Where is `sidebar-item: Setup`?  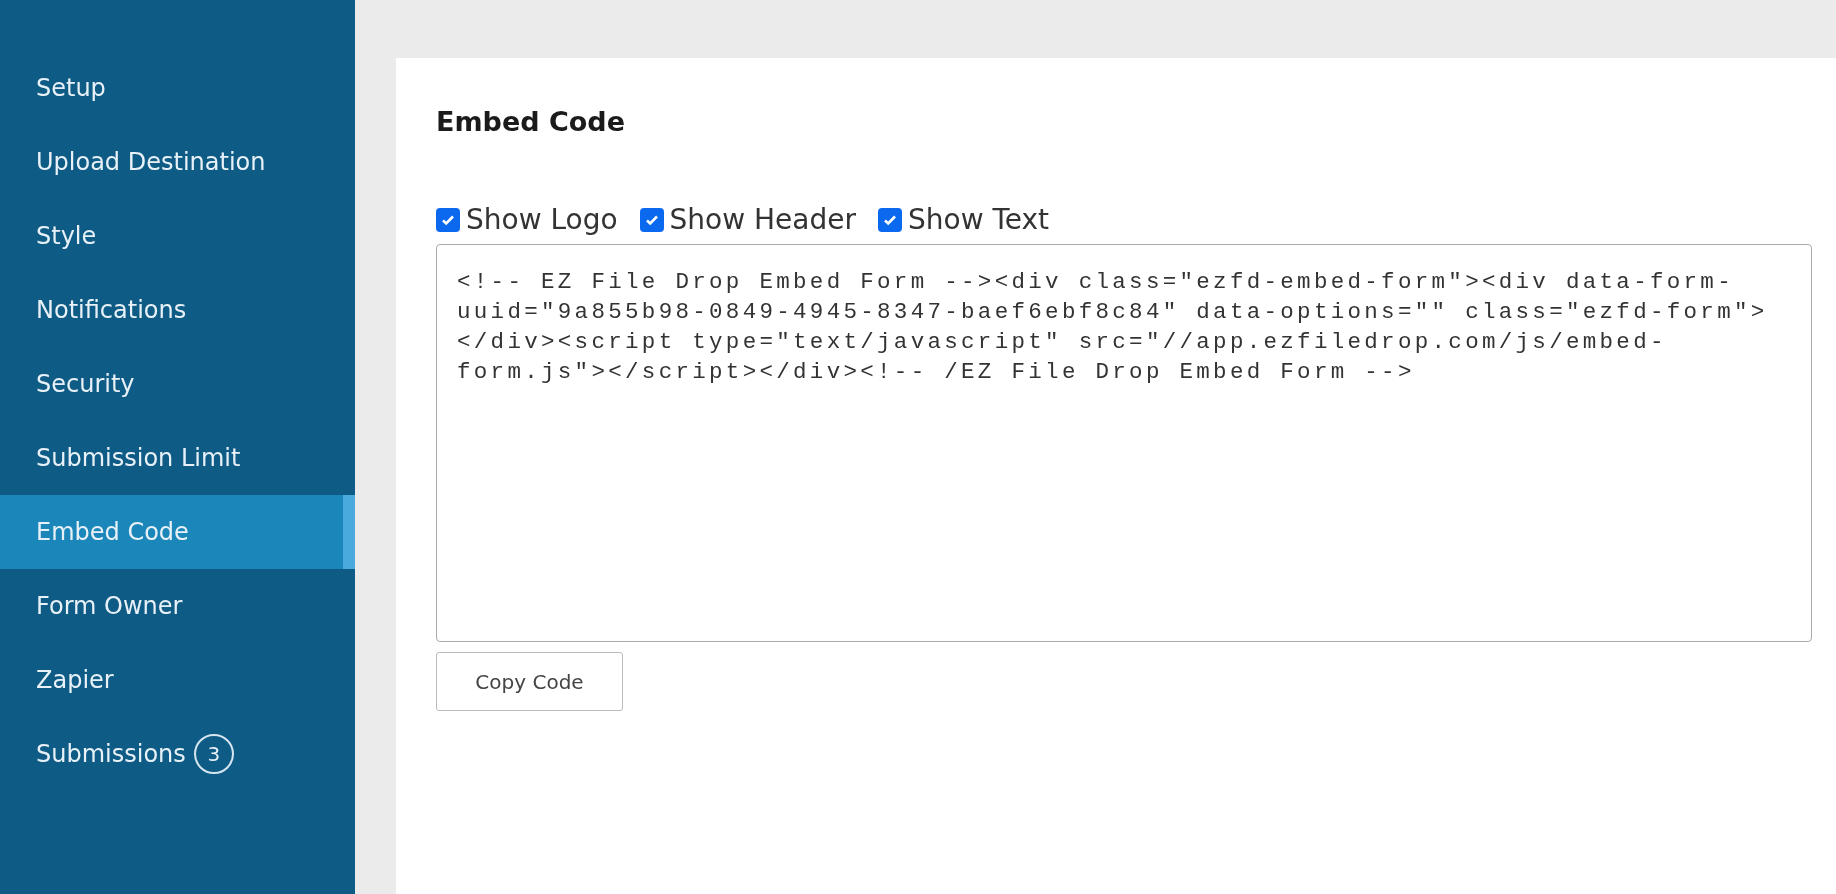
sidebar-item: Setup is located at coordinates (177, 88).